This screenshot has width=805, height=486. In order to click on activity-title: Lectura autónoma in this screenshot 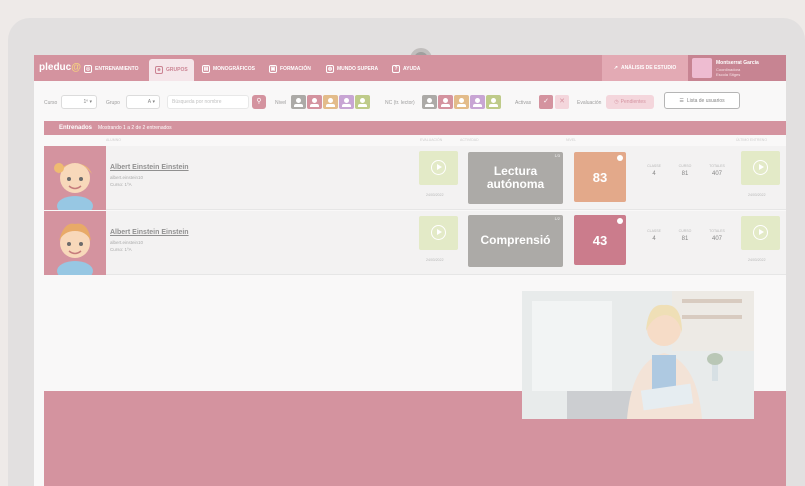, I will do `click(515, 177)`.